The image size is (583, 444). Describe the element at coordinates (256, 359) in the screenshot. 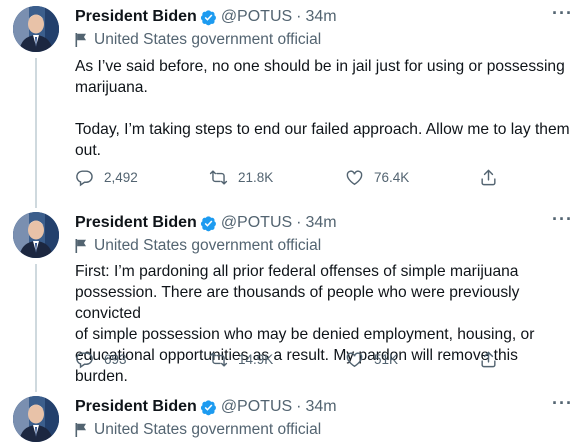

I see `retweet-count: 14.9K` at that location.